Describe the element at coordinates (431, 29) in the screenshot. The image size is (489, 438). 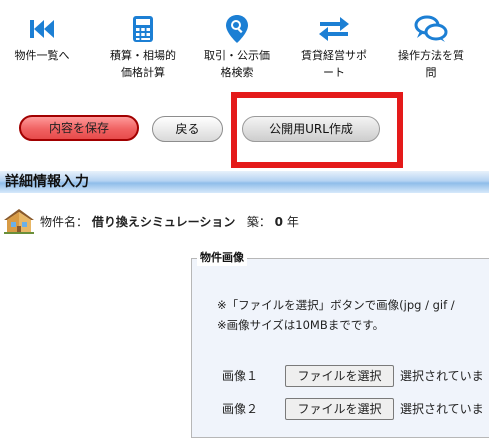
I see `chat-bubbles-icon` at that location.